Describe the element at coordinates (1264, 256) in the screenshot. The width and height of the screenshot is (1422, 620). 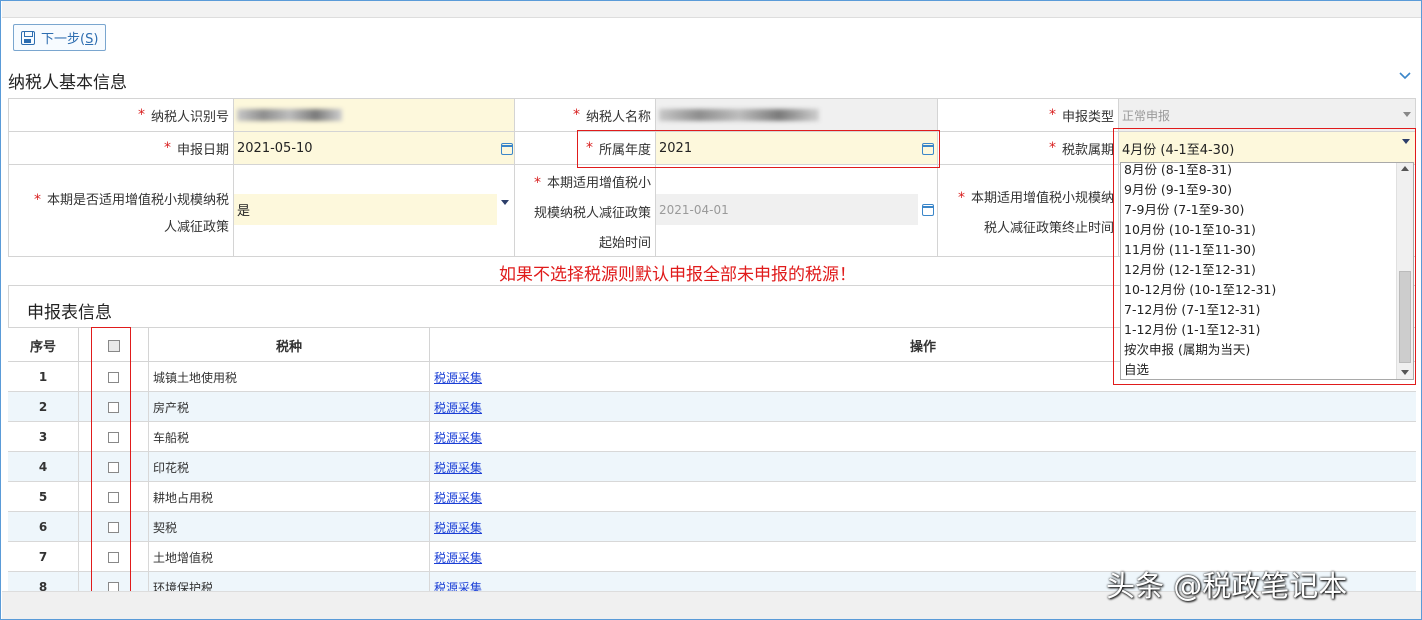
I see `highlight-box-tax-period` at that location.